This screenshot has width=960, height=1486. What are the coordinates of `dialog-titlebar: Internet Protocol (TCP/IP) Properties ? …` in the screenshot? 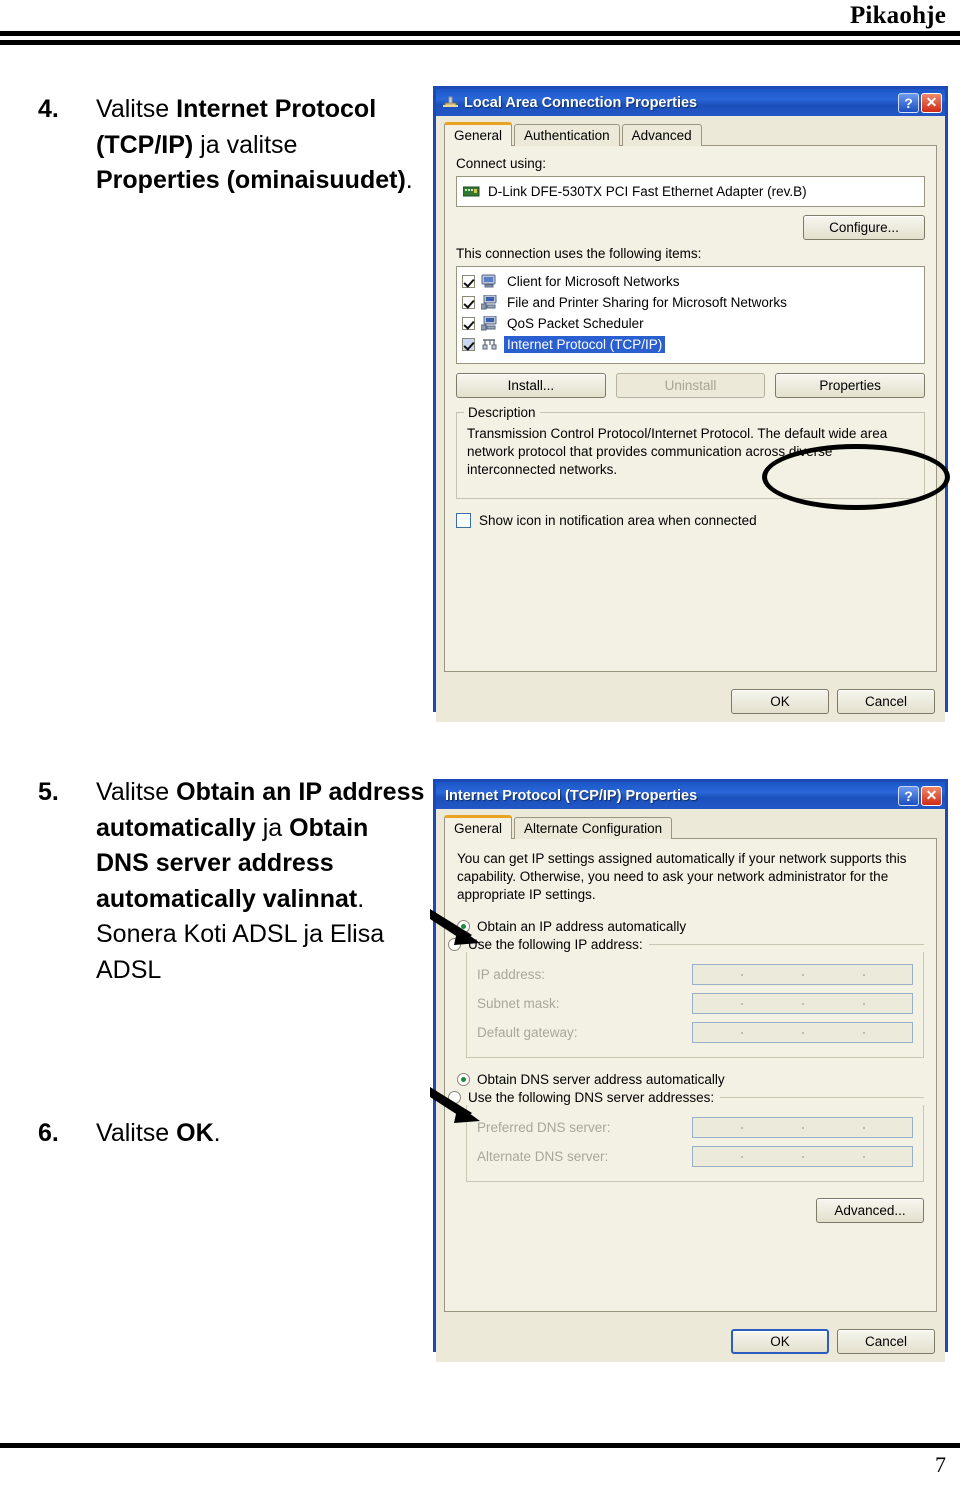 It's located at (690, 795).